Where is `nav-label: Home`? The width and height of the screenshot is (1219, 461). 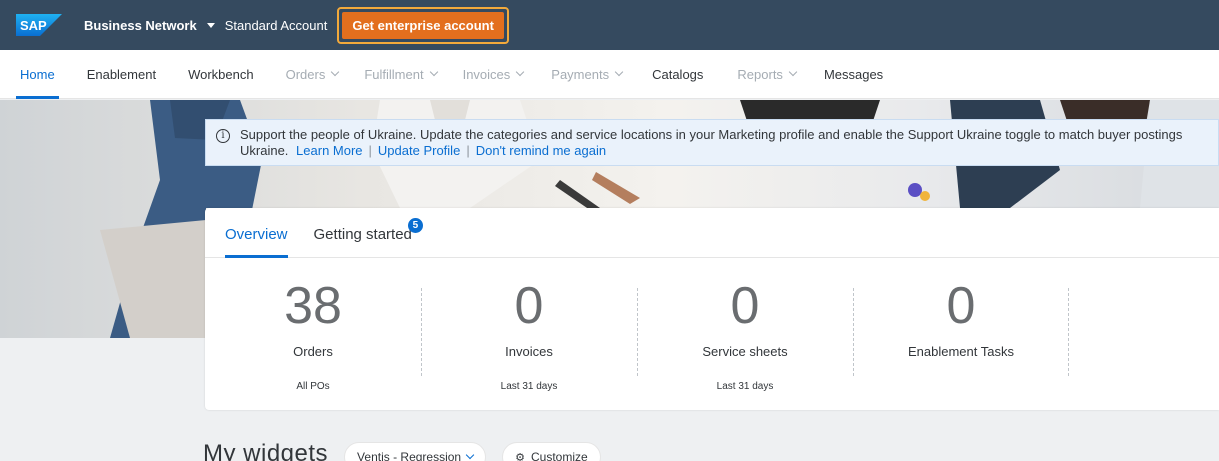
nav-label: Home is located at coordinates (37, 74).